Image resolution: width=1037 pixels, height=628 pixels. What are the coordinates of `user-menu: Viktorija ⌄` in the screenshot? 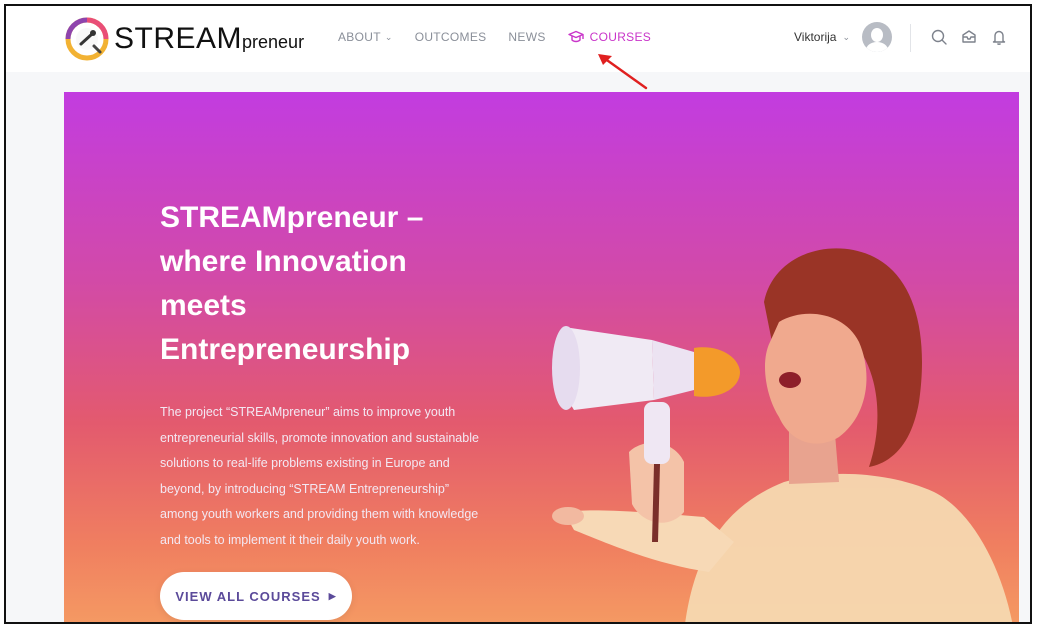 It's located at (843, 37).